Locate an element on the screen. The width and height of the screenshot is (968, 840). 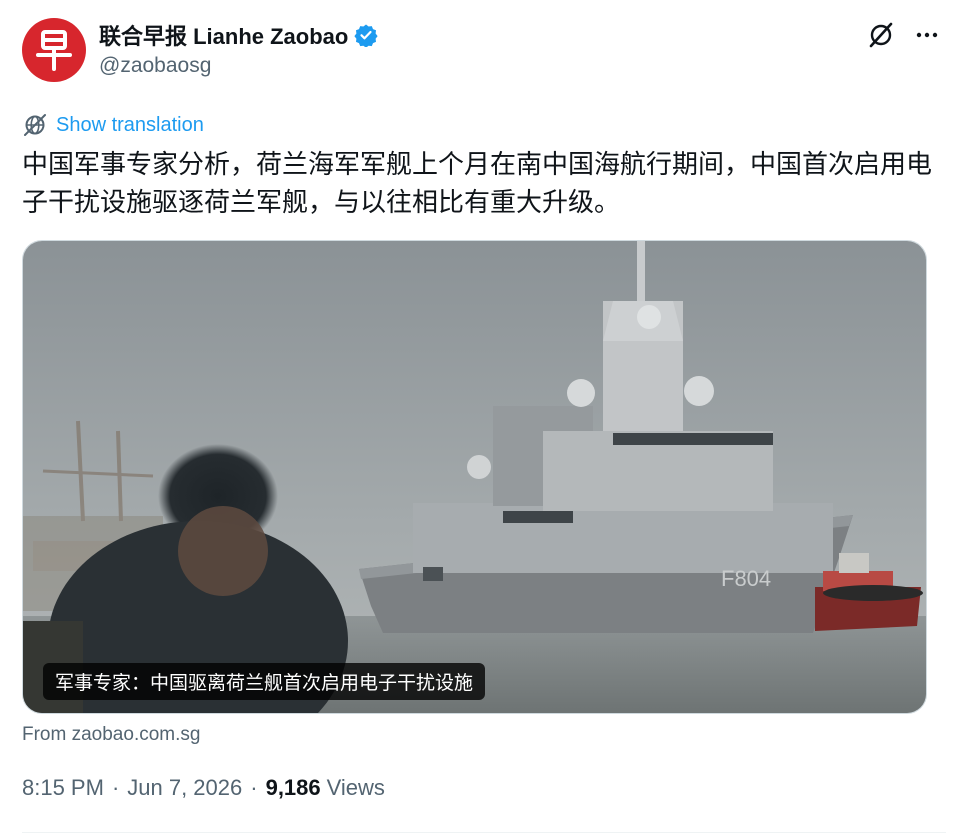
avatar is located at coordinates (54, 50).